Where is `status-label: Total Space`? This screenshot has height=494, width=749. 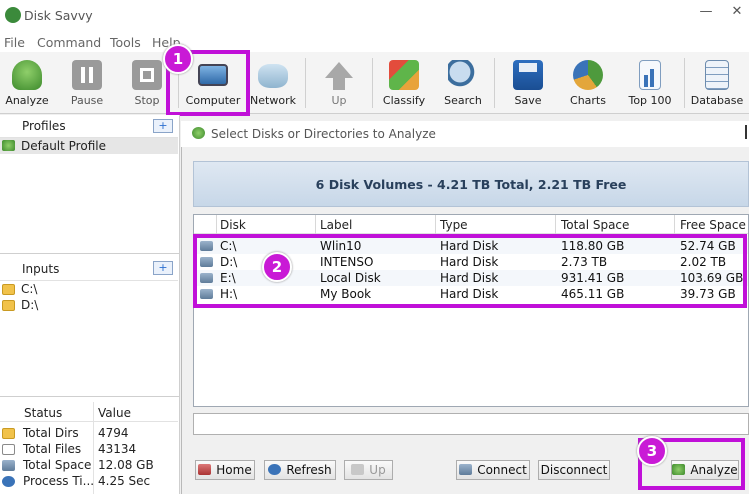 status-label: Total Space is located at coordinates (57, 465).